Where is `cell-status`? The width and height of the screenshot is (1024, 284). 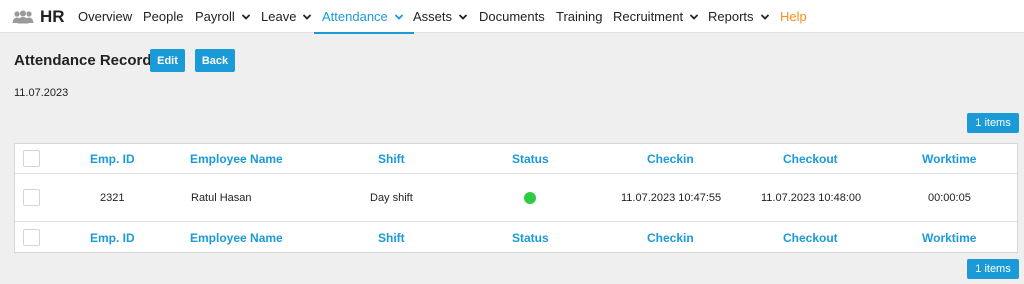 cell-status is located at coordinates (530, 198).